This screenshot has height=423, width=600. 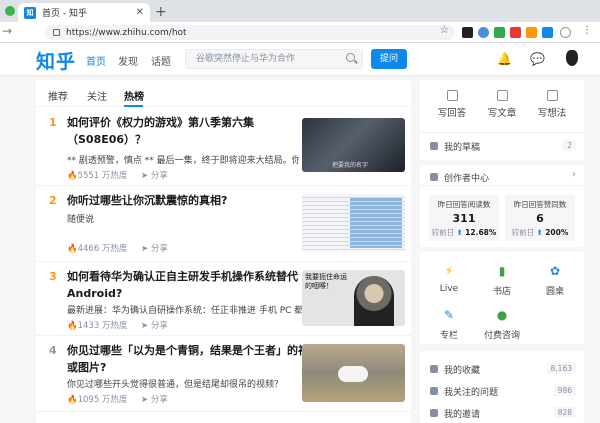 I want to click on new-tab-button: +, so click(x=161, y=12).